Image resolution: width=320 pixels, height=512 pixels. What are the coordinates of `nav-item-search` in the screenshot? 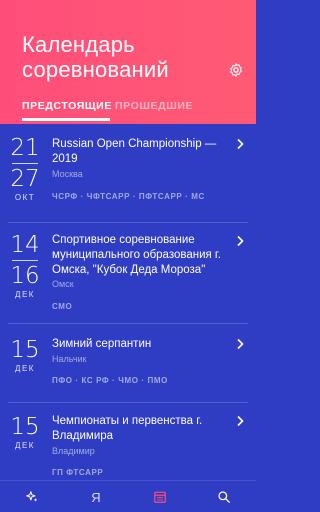 It's located at (224, 496).